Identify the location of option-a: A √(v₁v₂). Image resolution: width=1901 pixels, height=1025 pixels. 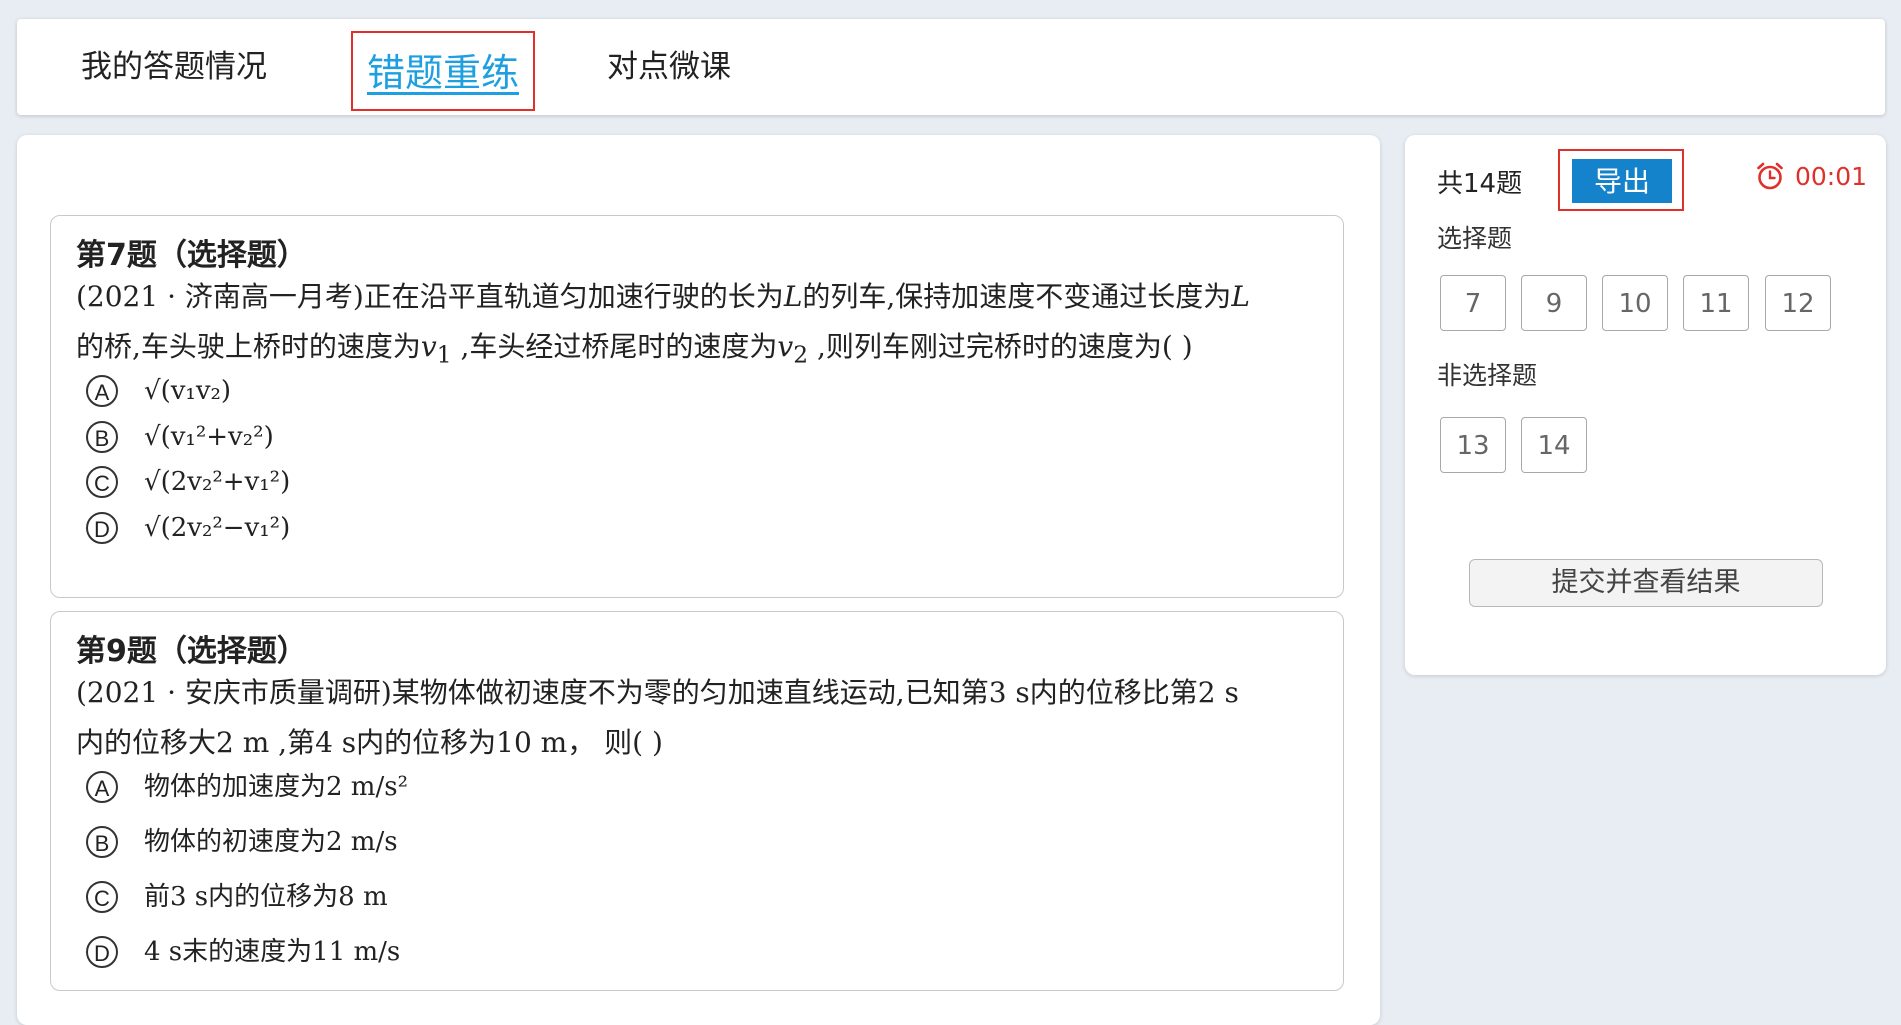
(158, 390).